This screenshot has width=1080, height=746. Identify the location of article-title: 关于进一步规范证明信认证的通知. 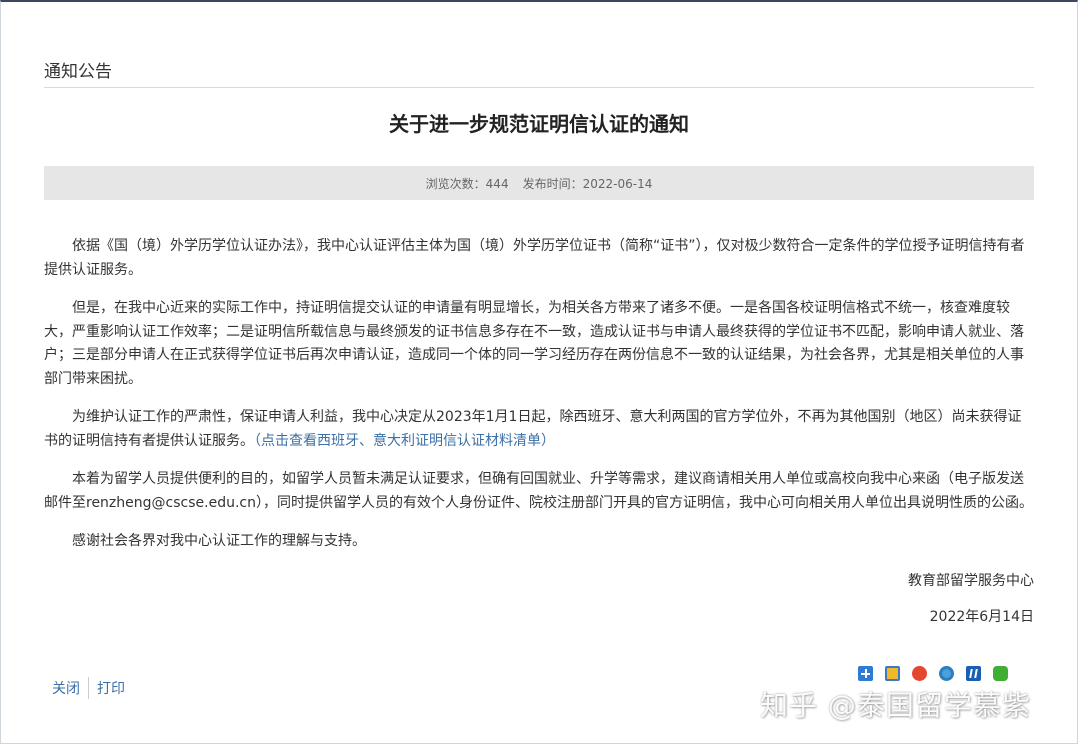
(539, 124).